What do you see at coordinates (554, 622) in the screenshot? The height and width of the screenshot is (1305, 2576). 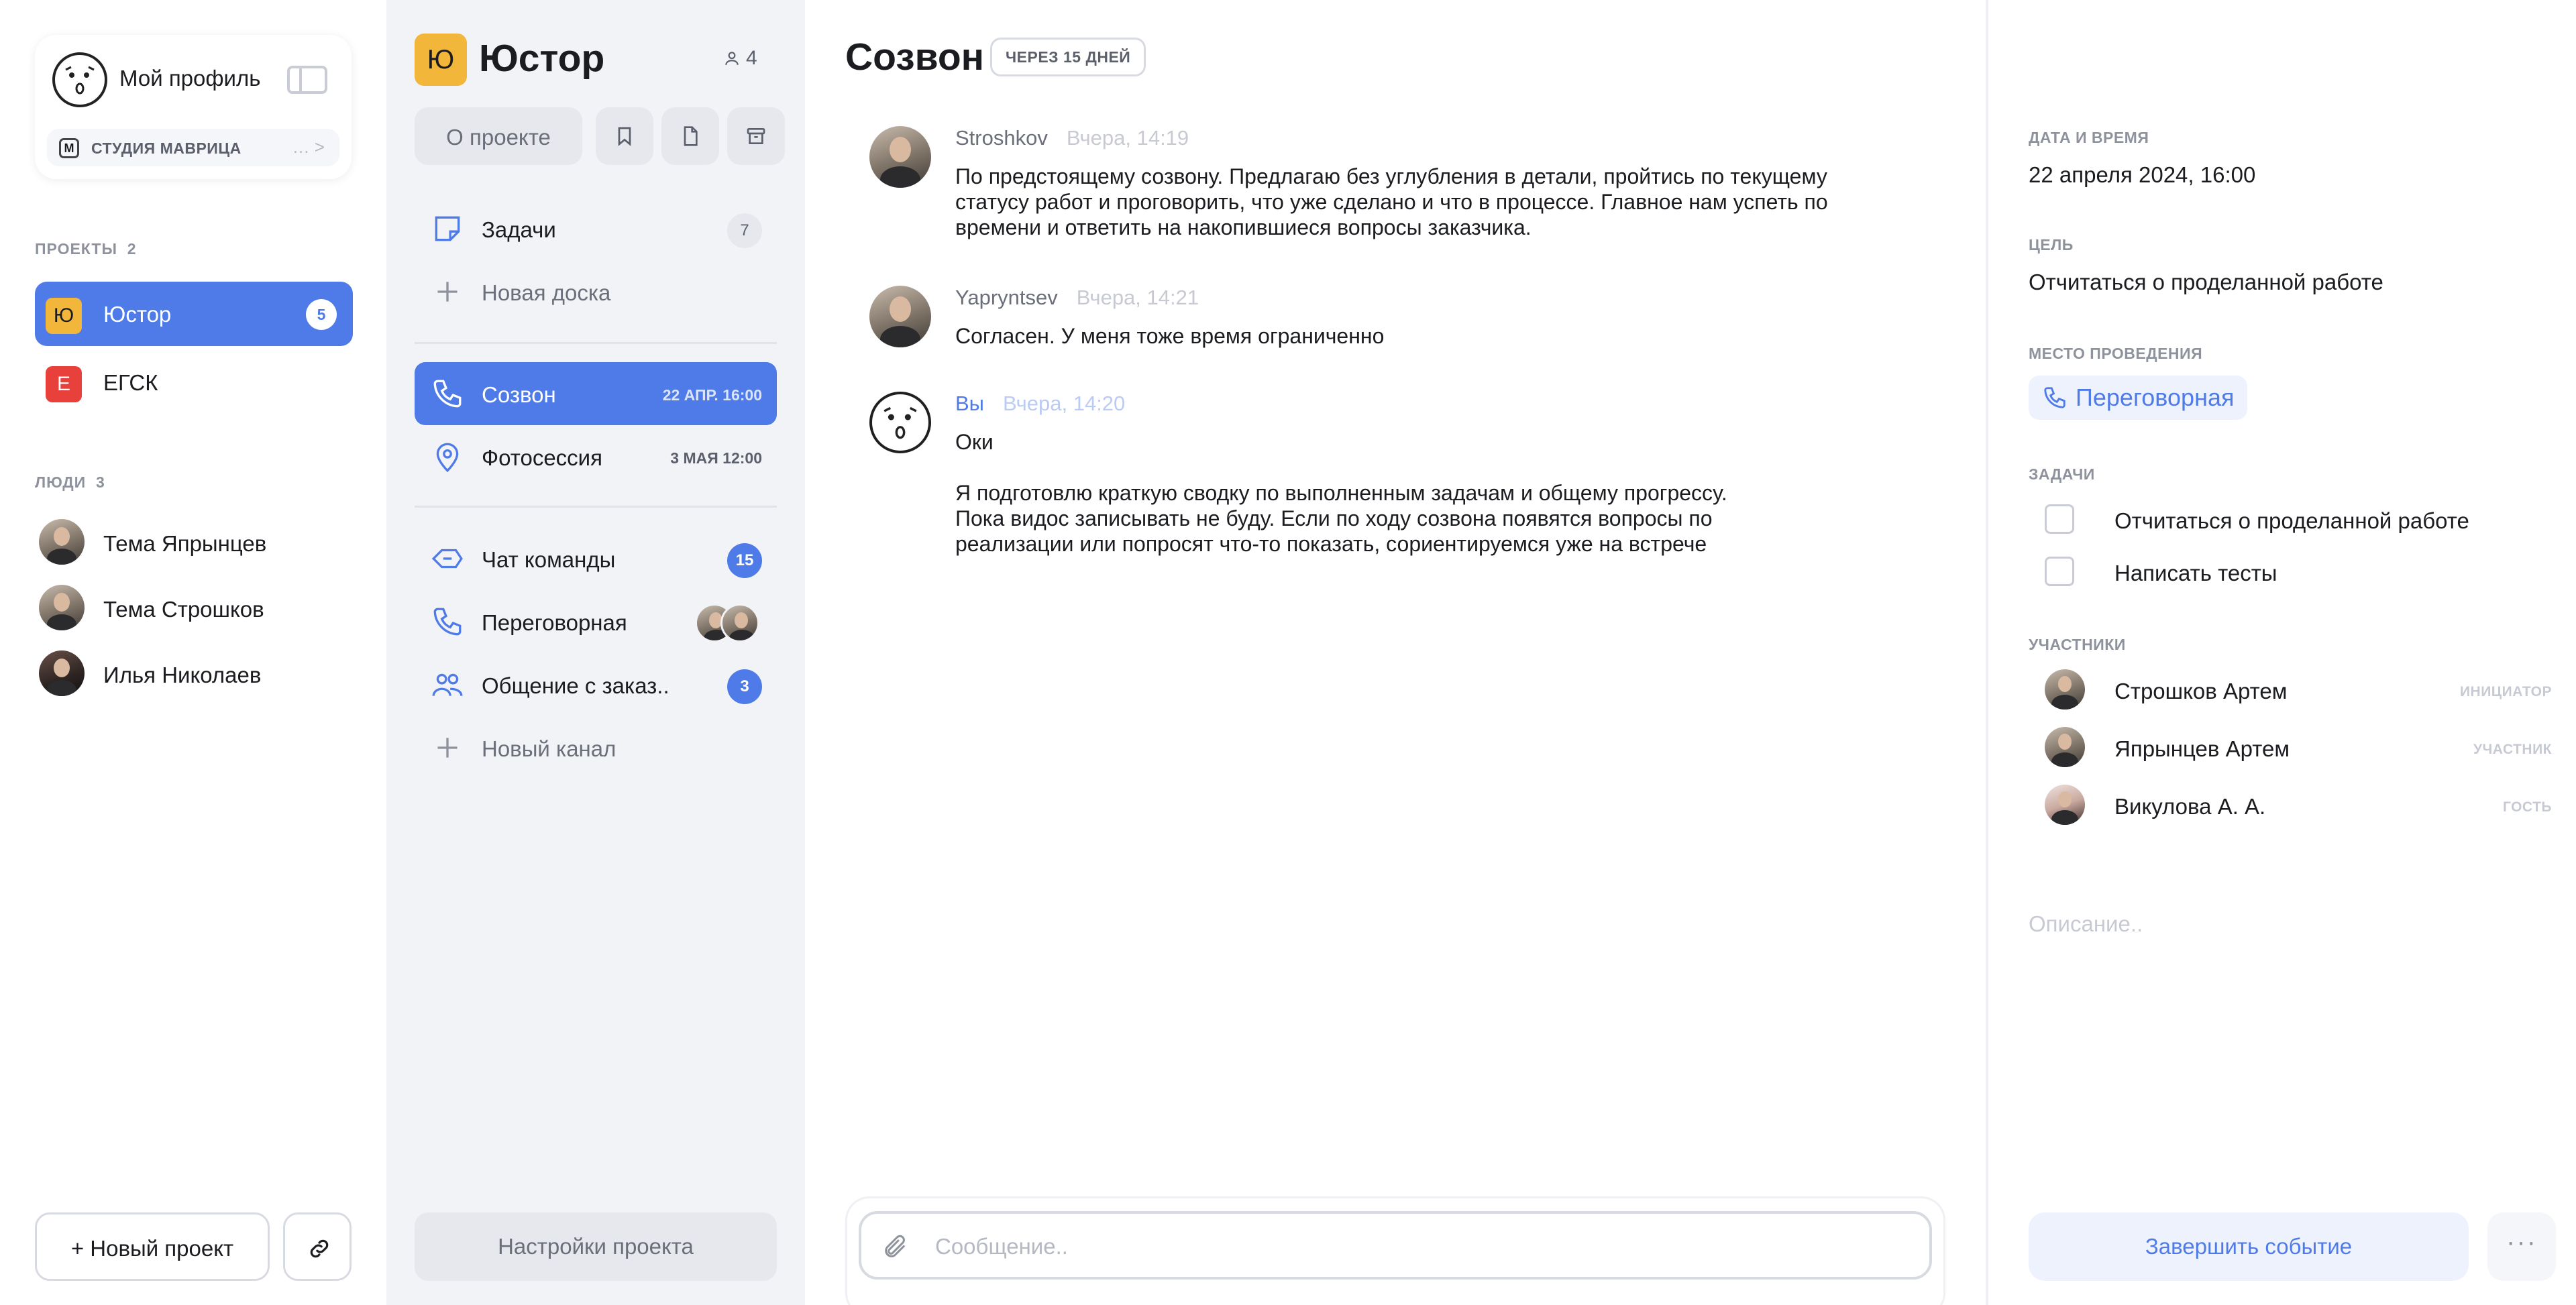 I see `channel-name: Переговорная` at bounding box center [554, 622].